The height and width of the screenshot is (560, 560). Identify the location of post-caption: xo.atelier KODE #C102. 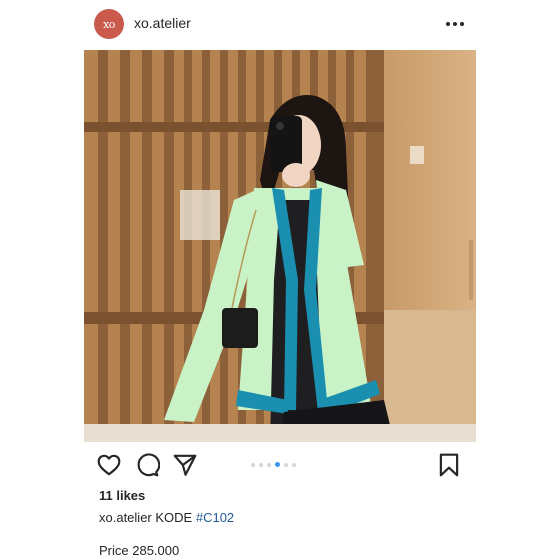
(166, 517).